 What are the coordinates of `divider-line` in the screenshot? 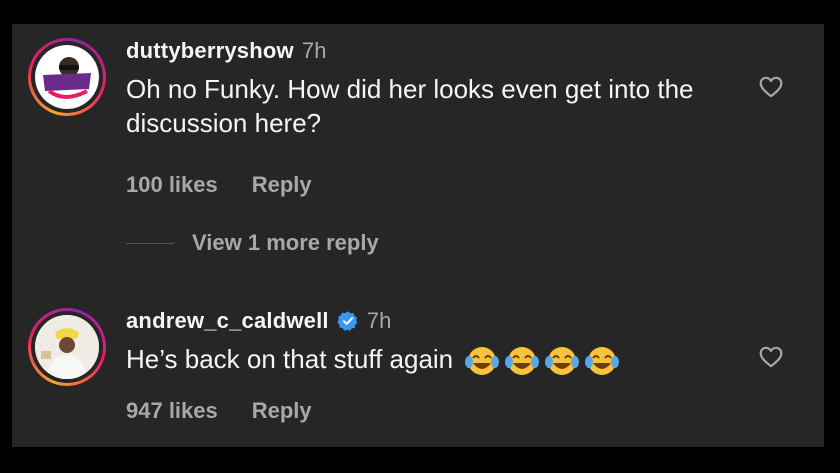 It's located at (150, 243).